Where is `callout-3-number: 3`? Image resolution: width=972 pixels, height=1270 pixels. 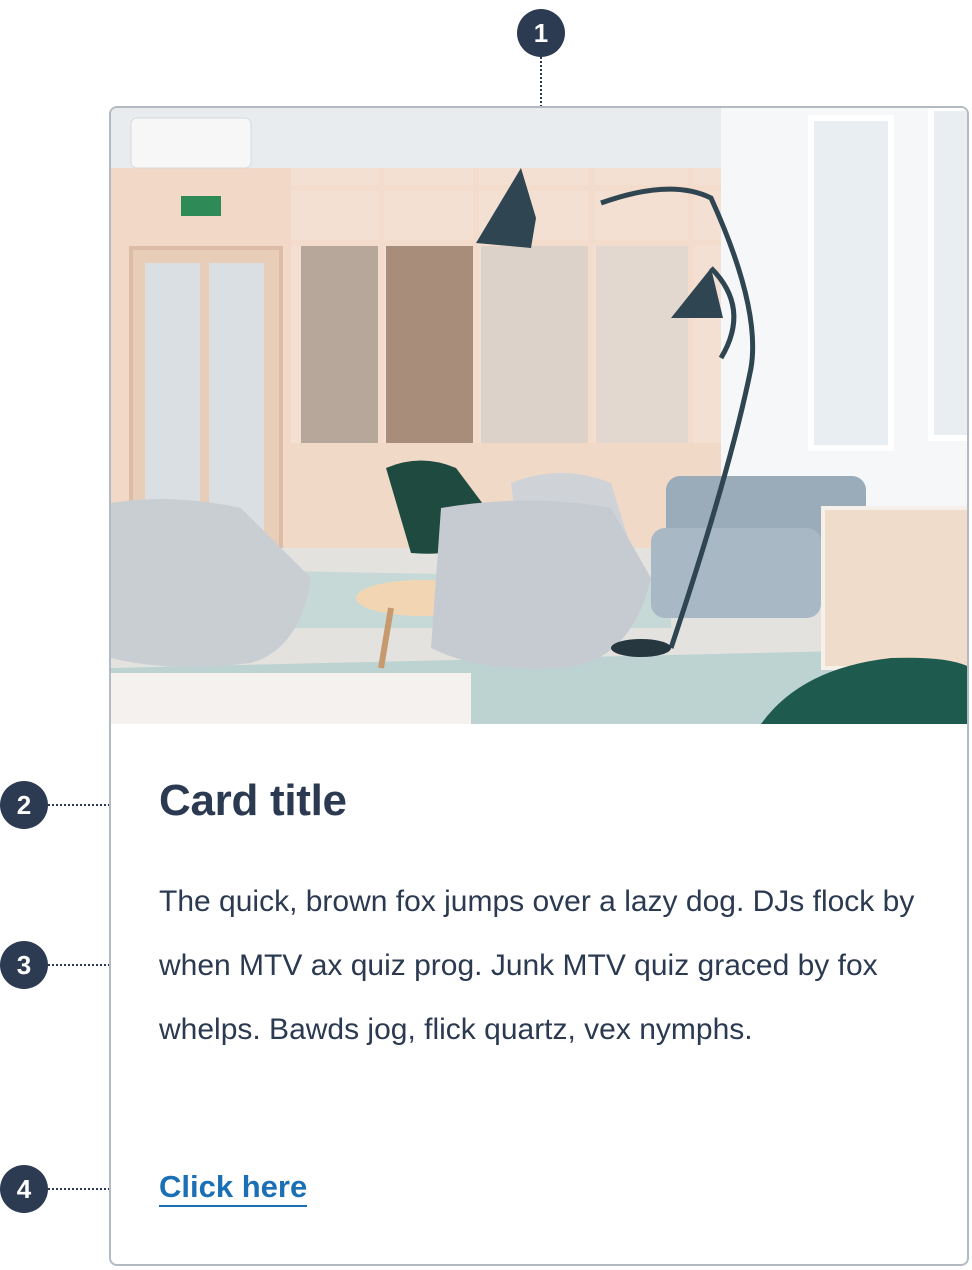
callout-3-number: 3 is located at coordinates (24, 964).